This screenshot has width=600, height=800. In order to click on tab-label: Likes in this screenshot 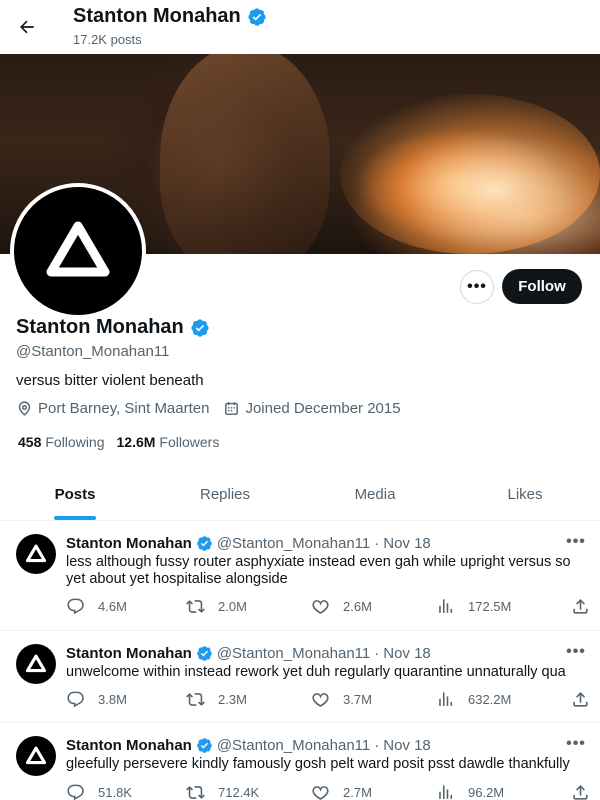, I will do `click(525, 494)`.